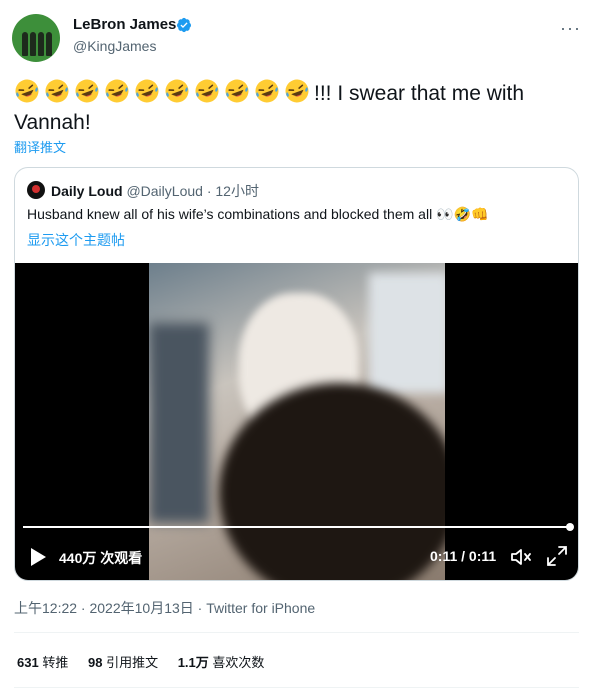 The height and width of the screenshot is (688, 593). Describe the element at coordinates (184, 25) in the screenshot. I see `verified-badge-icon` at that location.